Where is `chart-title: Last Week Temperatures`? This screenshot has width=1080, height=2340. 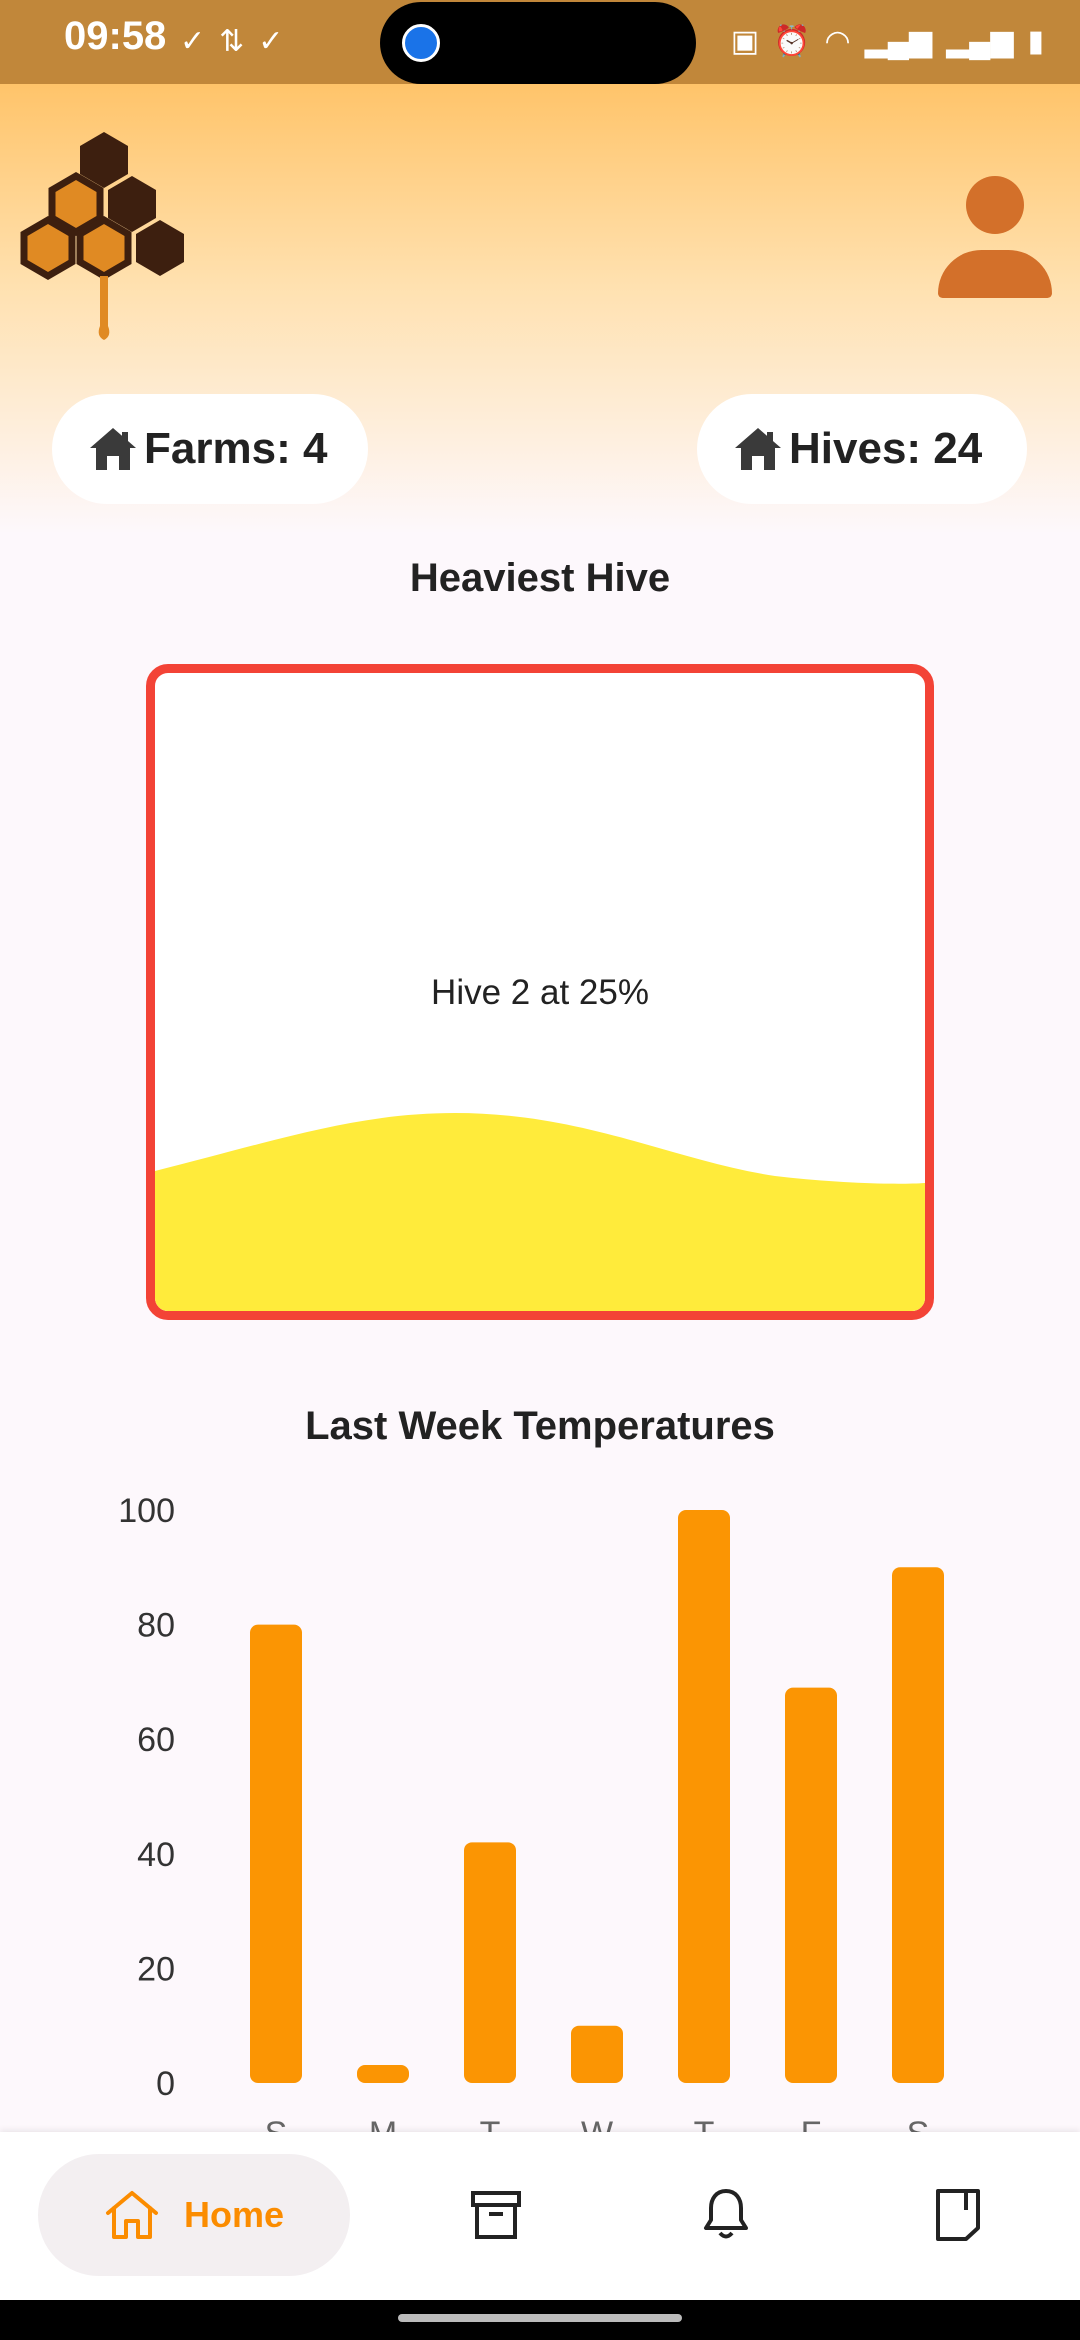
chart-title: Last Week Temperatures is located at coordinates (540, 1426).